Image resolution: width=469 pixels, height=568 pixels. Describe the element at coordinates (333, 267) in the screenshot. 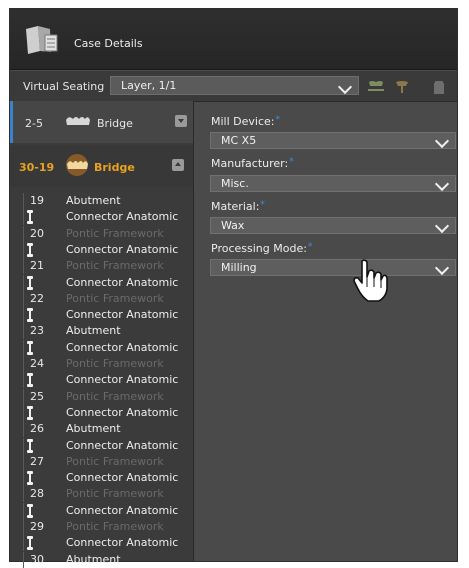

I see `processing-mode-select: Milling` at that location.